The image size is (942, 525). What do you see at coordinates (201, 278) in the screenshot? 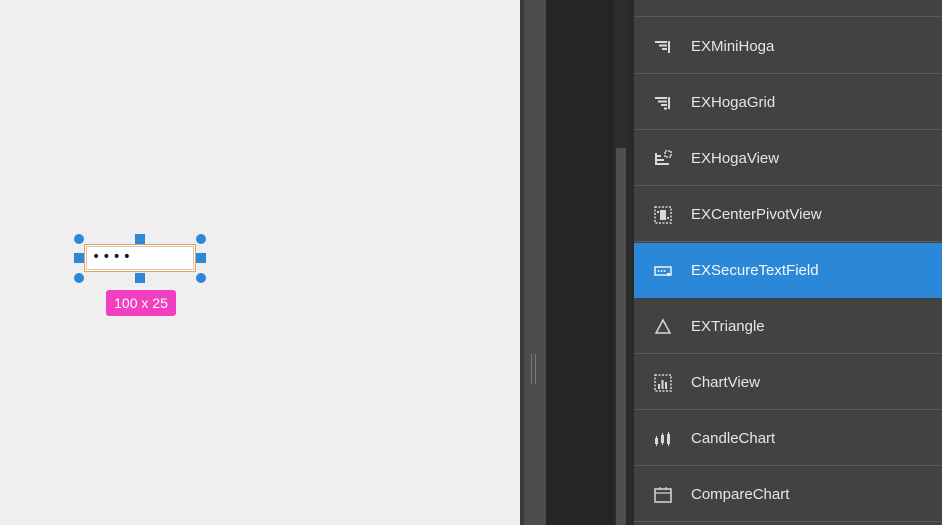
I see `resize-handle-bottom-right` at bounding box center [201, 278].